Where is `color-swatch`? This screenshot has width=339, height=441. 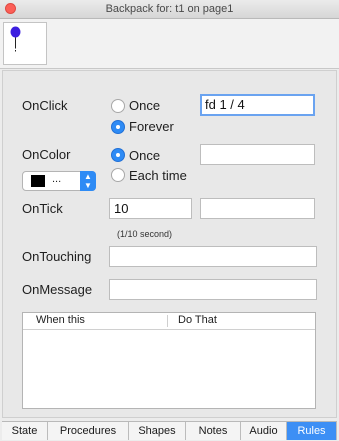
color-swatch is located at coordinates (38, 181).